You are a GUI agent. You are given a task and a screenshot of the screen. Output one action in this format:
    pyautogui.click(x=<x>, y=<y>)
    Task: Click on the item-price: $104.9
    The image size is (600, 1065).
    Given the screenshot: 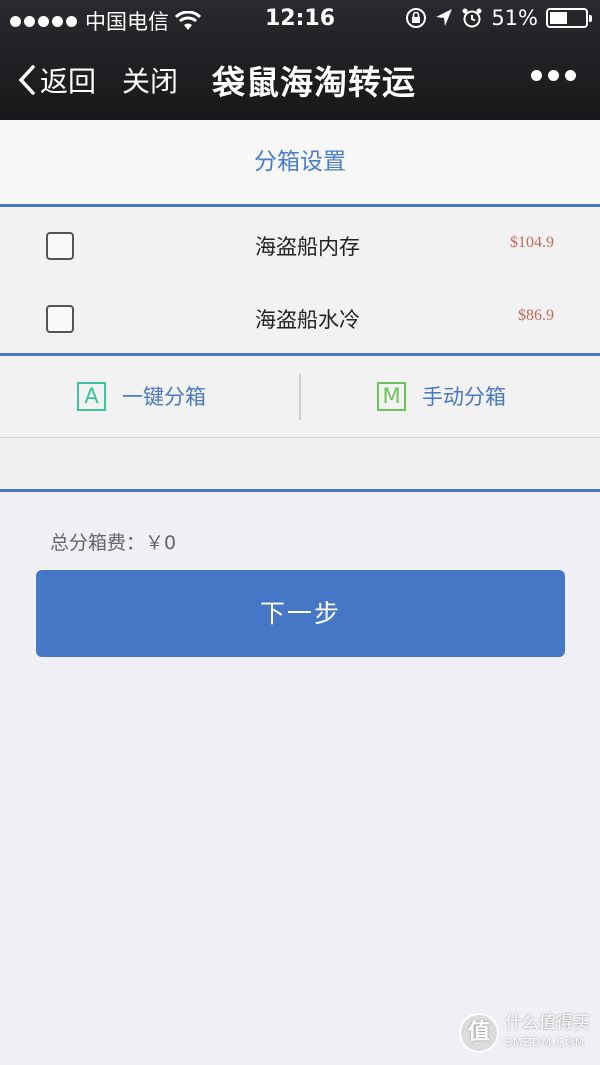 What is the action you would take?
    pyautogui.click(x=532, y=242)
    